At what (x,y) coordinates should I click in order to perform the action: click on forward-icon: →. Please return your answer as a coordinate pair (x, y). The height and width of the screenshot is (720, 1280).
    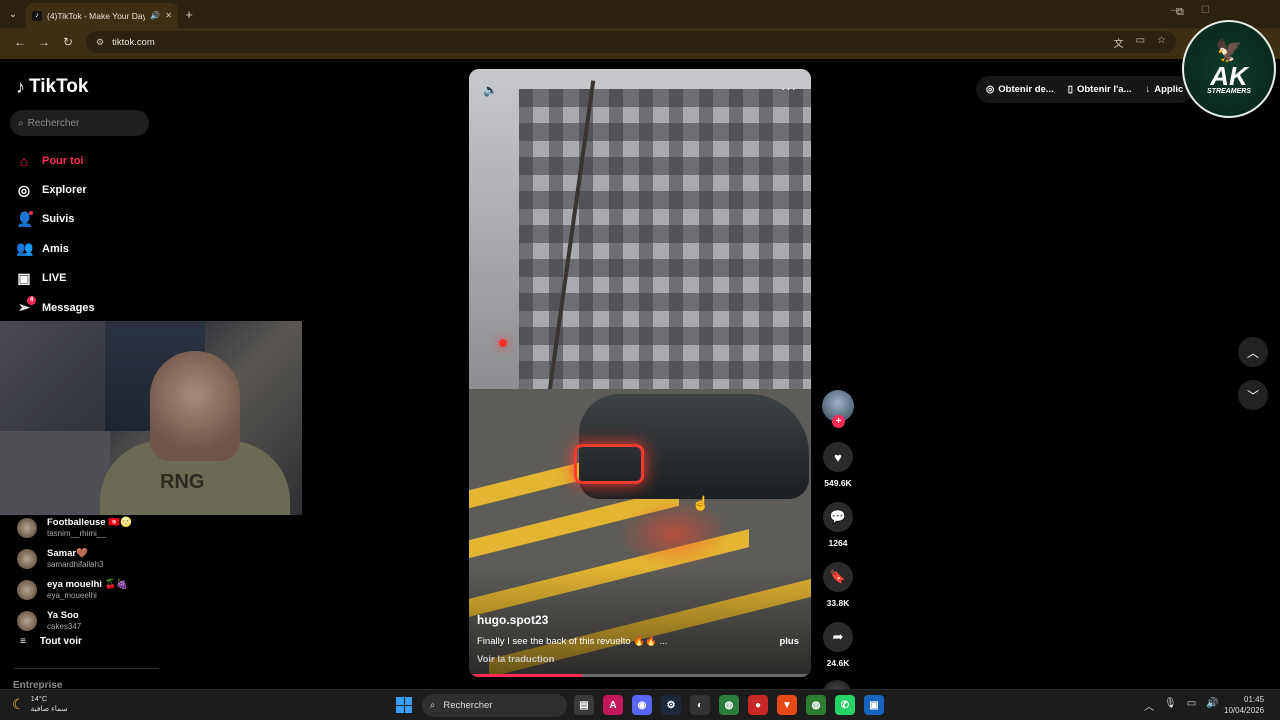
    Looking at the image, I should click on (44, 42).